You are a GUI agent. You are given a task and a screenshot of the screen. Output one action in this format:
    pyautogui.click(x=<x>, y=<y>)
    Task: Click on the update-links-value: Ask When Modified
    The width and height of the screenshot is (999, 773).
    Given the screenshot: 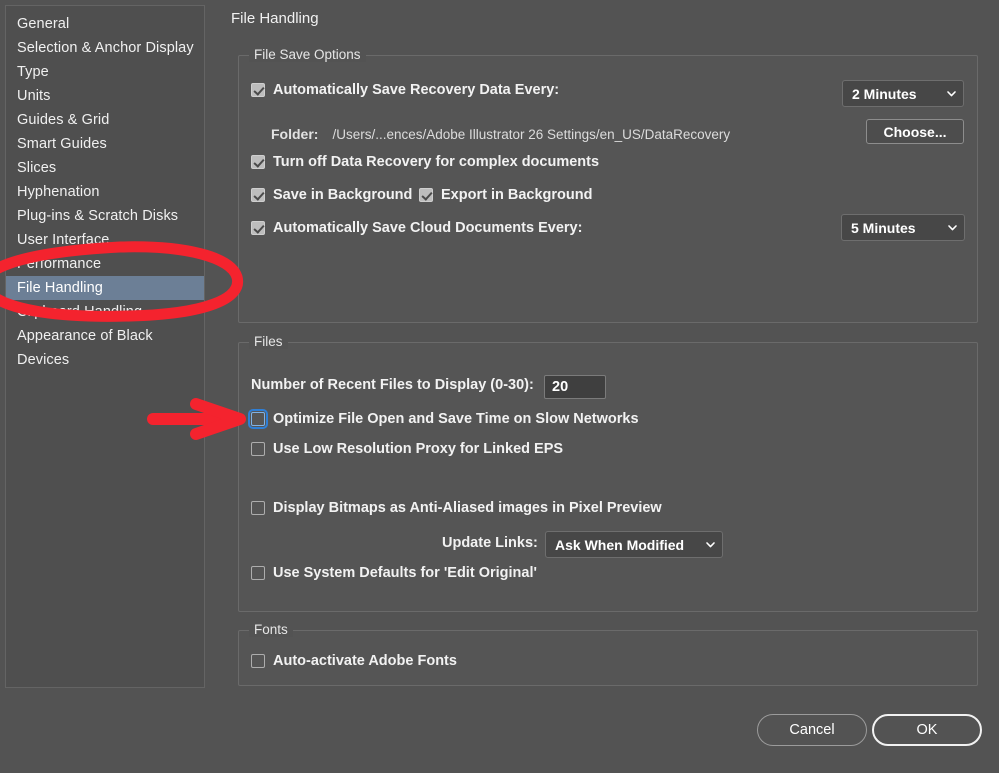 What is the action you would take?
    pyautogui.click(x=620, y=544)
    